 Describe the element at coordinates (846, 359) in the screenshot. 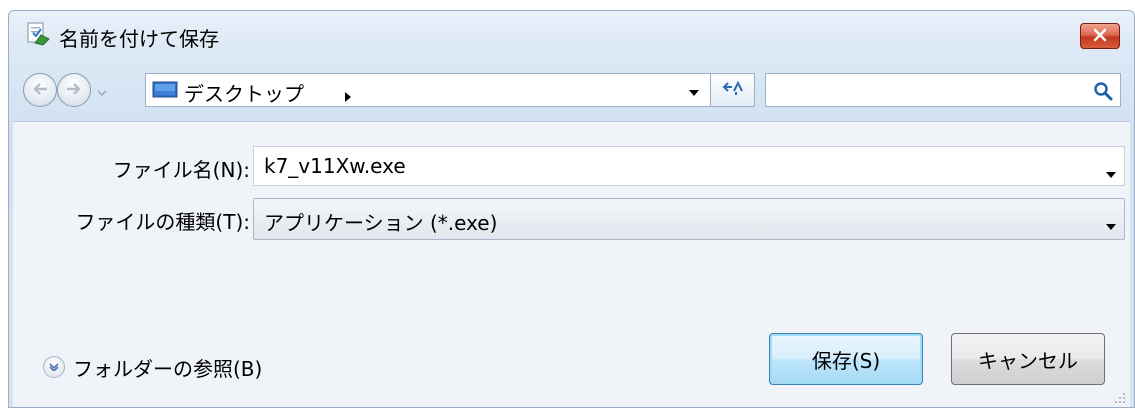

I see `save-button: 保存(S)` at that location.